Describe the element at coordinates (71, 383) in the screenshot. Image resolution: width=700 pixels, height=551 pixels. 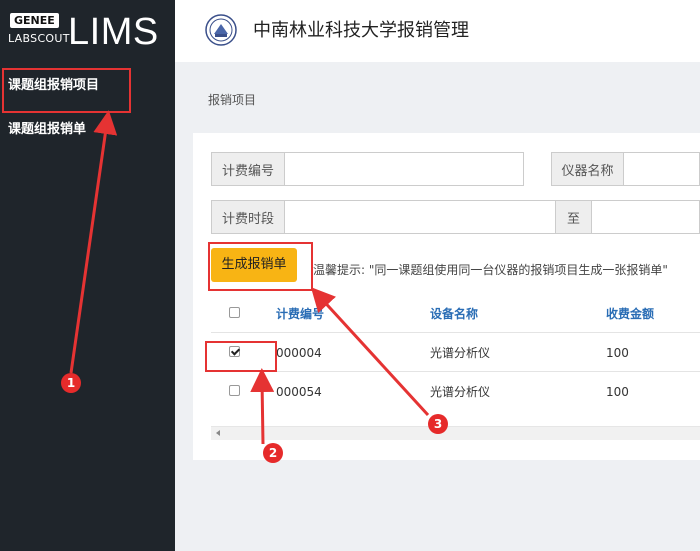
I see `annotation-badge-1: 1` at that location.